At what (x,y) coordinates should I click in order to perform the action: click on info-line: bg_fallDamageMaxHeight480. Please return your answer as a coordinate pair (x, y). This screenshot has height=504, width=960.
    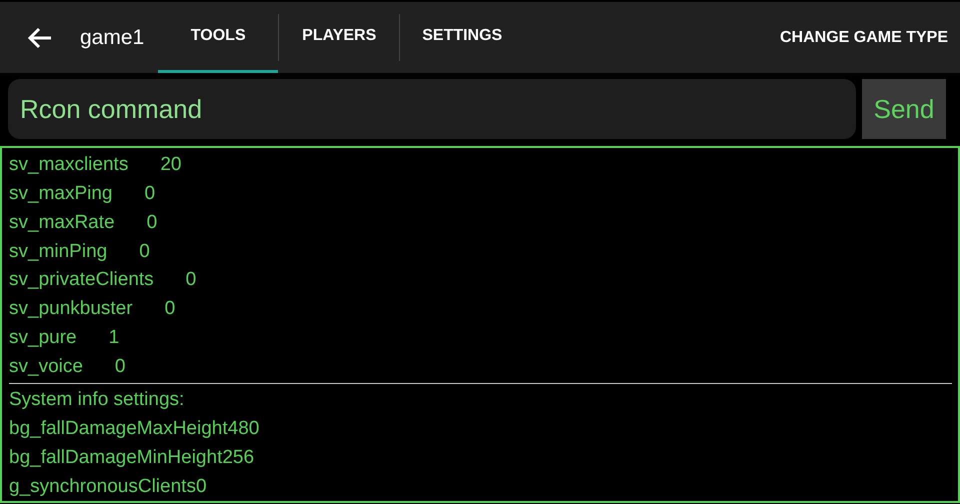
    Looking at the image, I should click on (134, 429).